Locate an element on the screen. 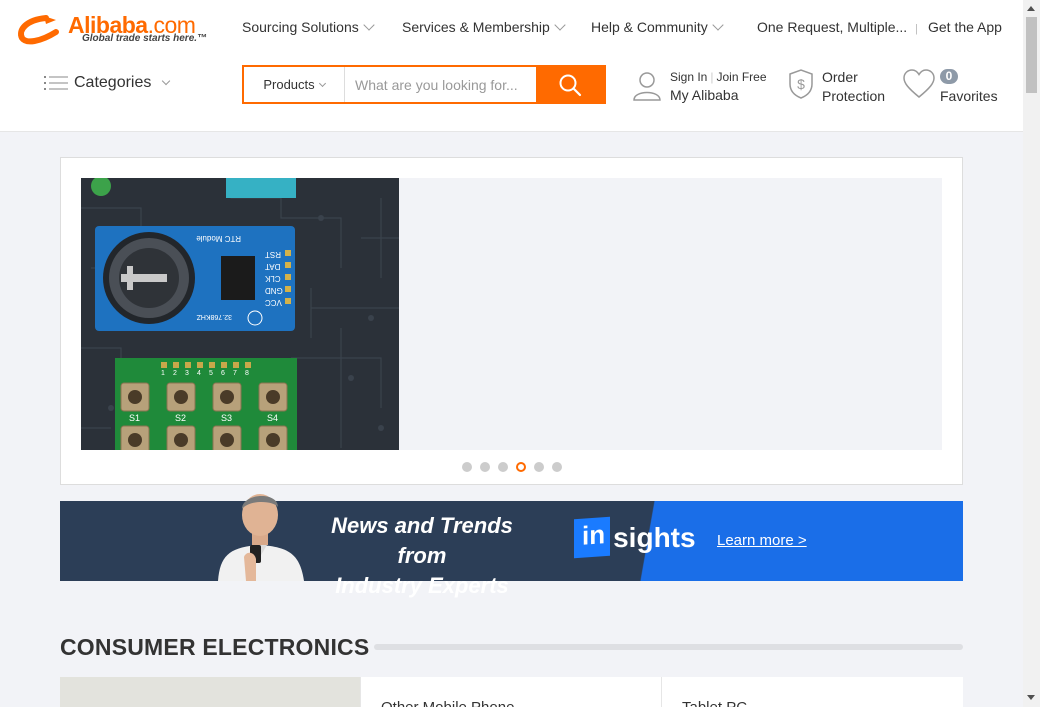  favorites-count-badge: 0 is located at coordinates (949, 76).